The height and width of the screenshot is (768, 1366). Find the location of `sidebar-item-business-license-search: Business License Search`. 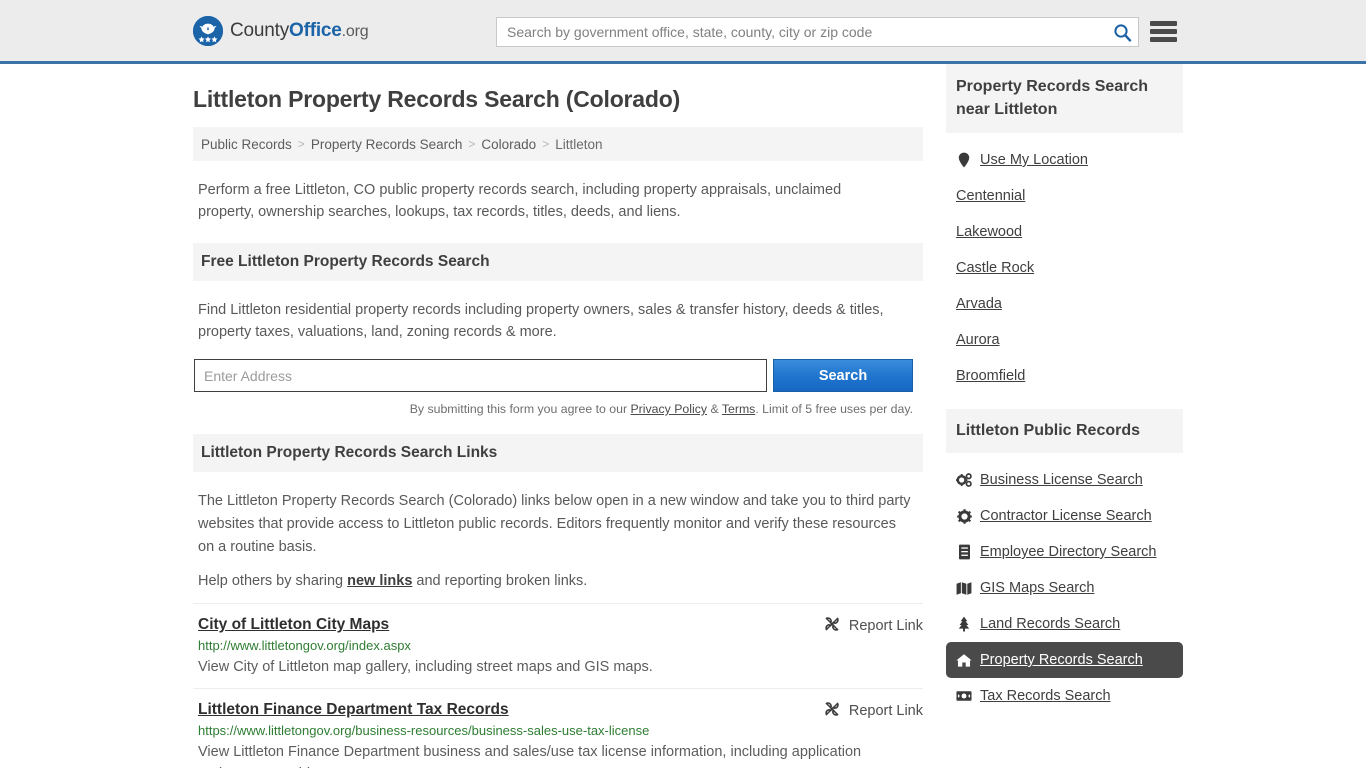

sidebar-item-business-license-search: Business License Search is located at coordinates (1064, 480).